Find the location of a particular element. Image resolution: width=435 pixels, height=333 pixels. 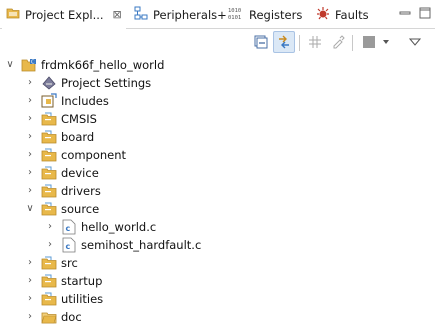

tab-project-explorer: Project Expl... ⊠ is located at coordinates (64, 14).